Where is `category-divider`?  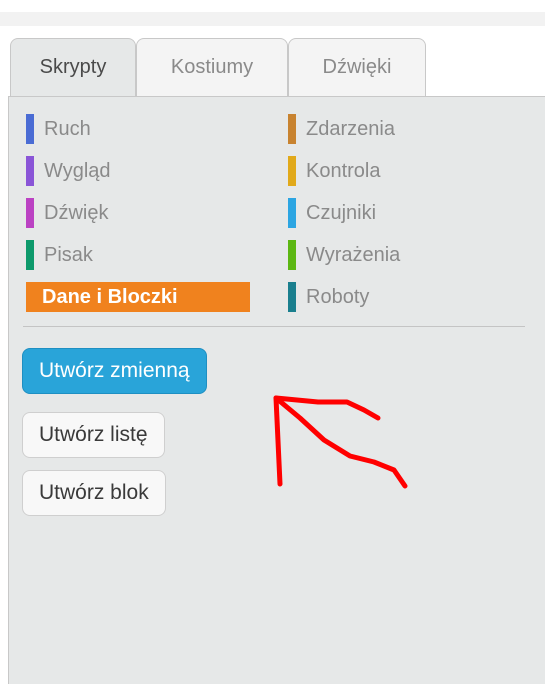
category-divider is located at coordinates (274, 326).